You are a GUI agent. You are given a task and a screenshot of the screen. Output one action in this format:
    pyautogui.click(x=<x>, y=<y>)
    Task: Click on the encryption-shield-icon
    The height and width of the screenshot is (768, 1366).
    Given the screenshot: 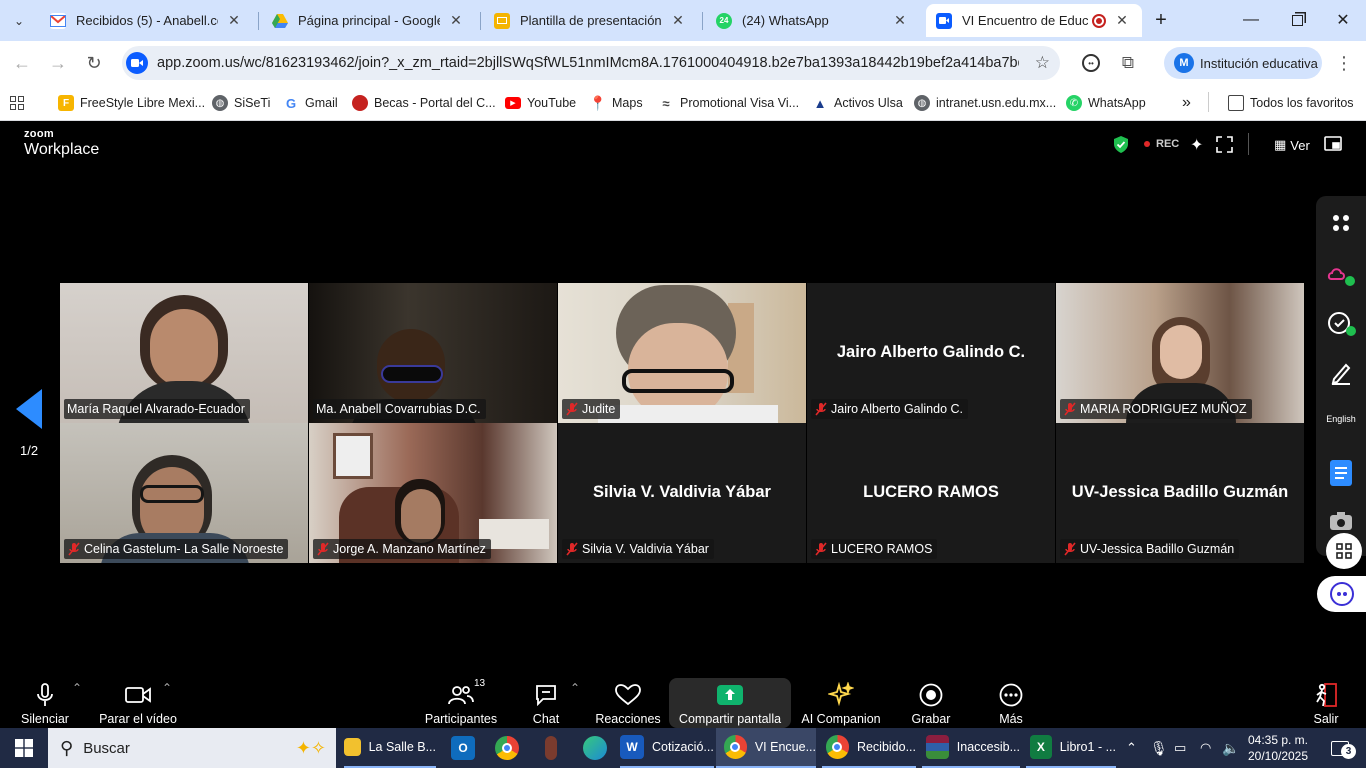 What is the action you would take?
    pyautogui.click(x=1121, y=147)
    